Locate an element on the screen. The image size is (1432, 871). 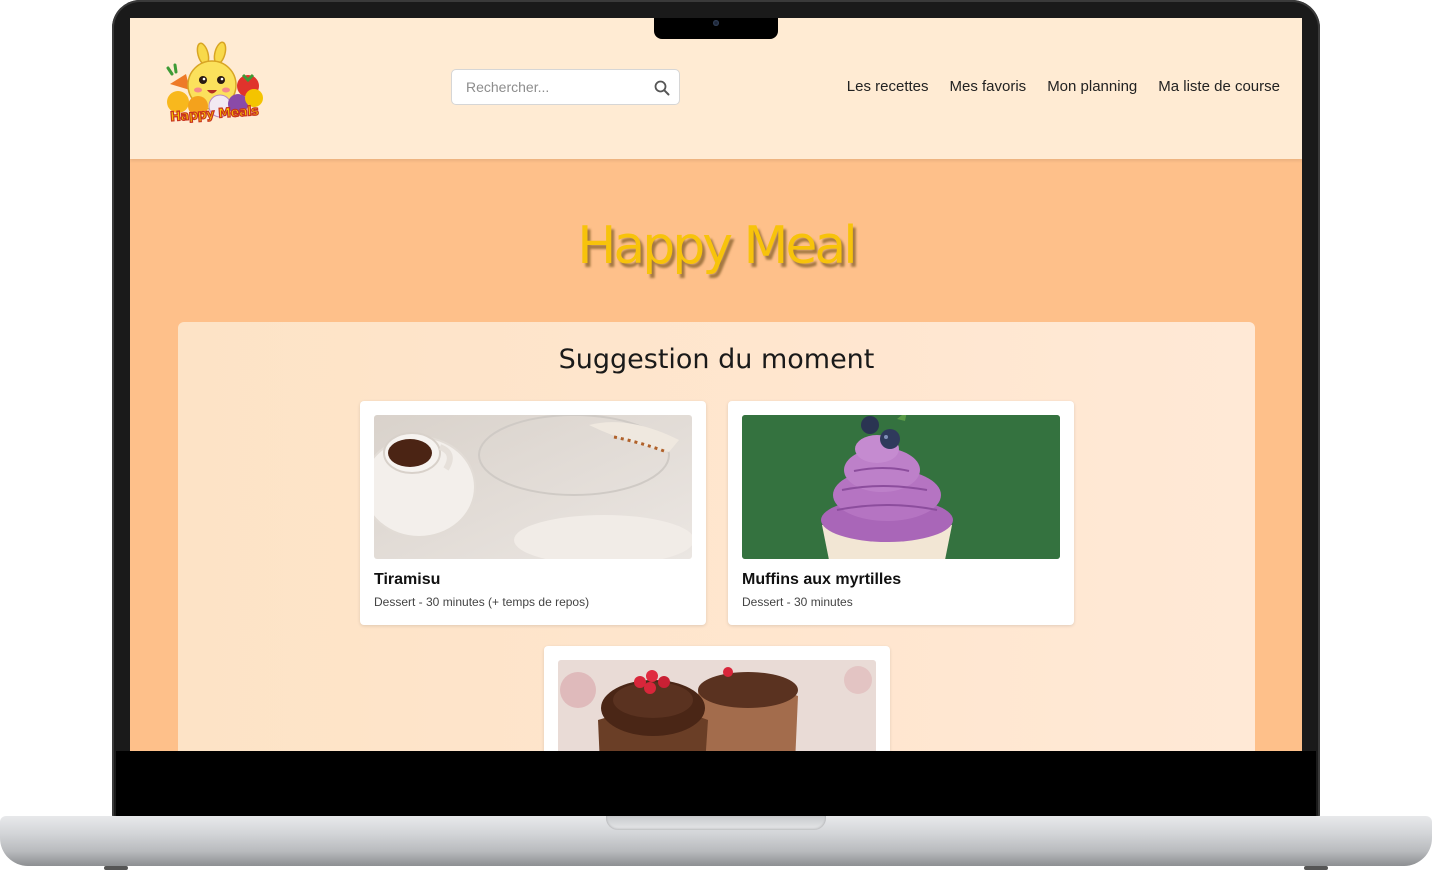
camera-icon is located at coordinates (716, 23).